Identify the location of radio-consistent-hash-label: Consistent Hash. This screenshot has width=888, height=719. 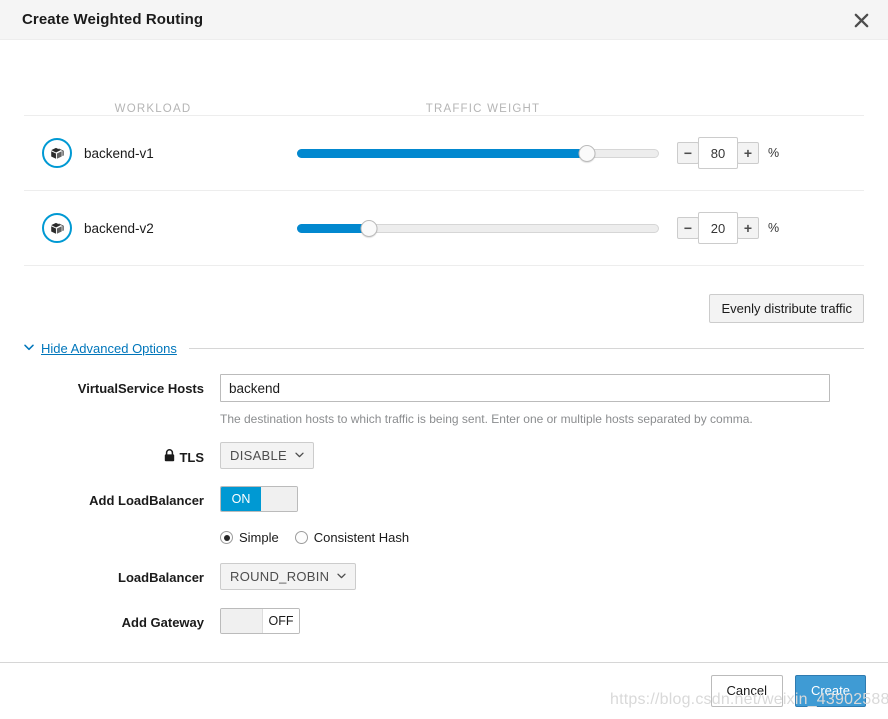
(361, 537).